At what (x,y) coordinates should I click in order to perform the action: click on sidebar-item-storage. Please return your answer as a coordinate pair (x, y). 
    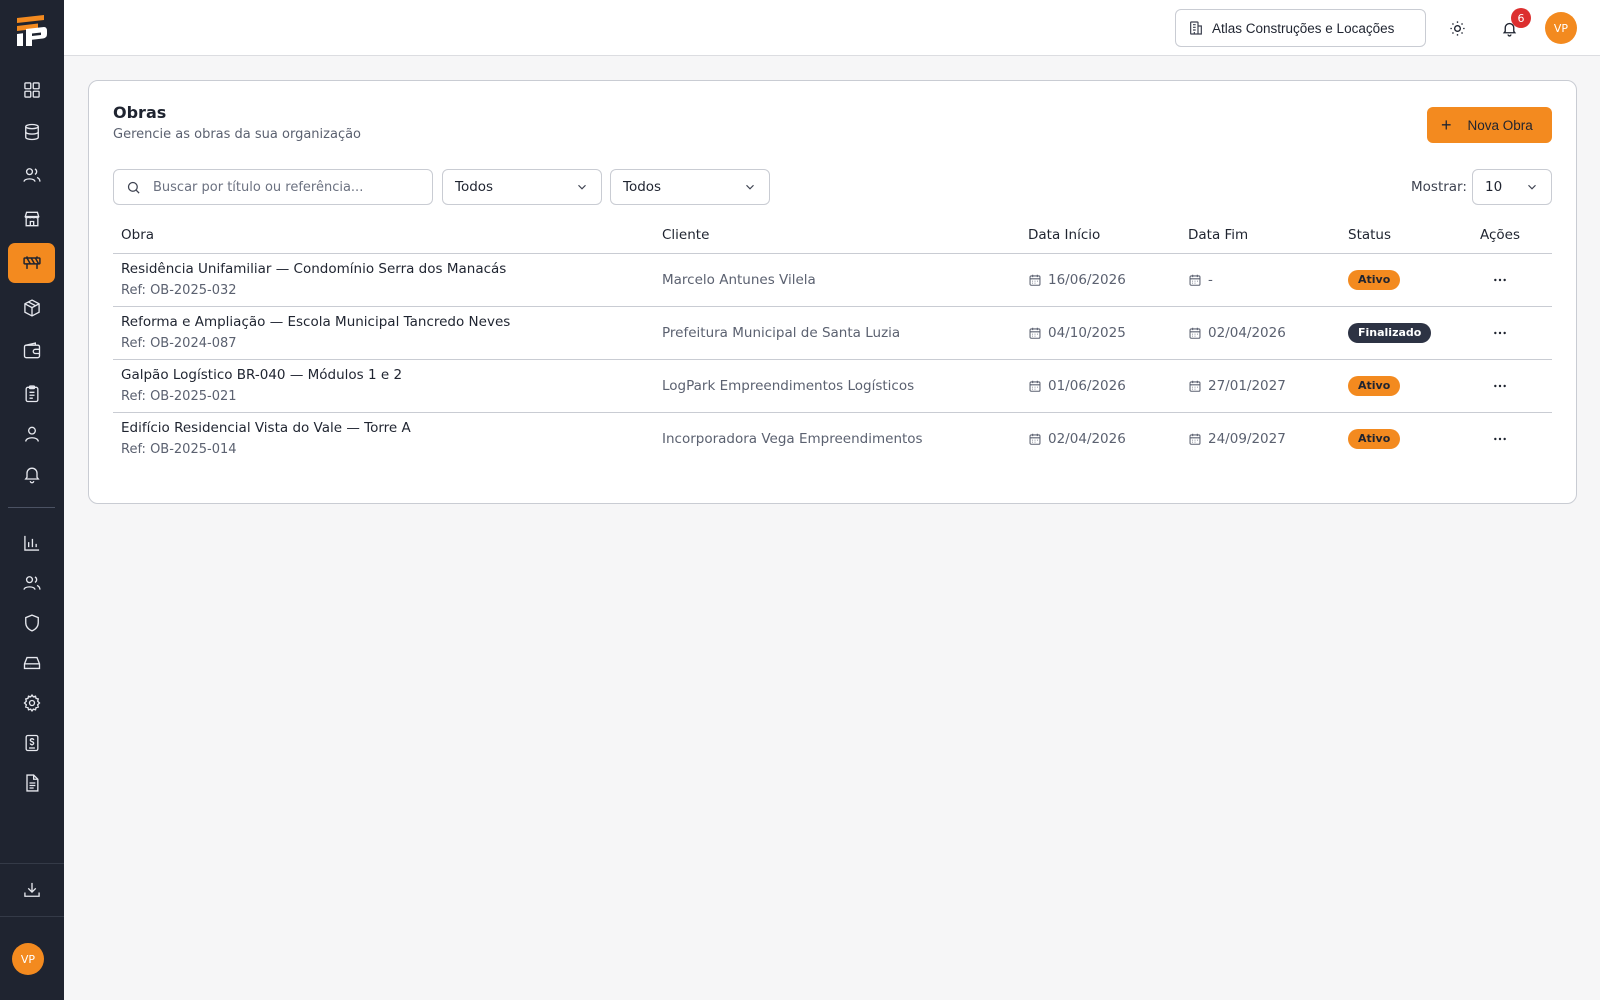
    Looking at the image, I should click on (31, 663).